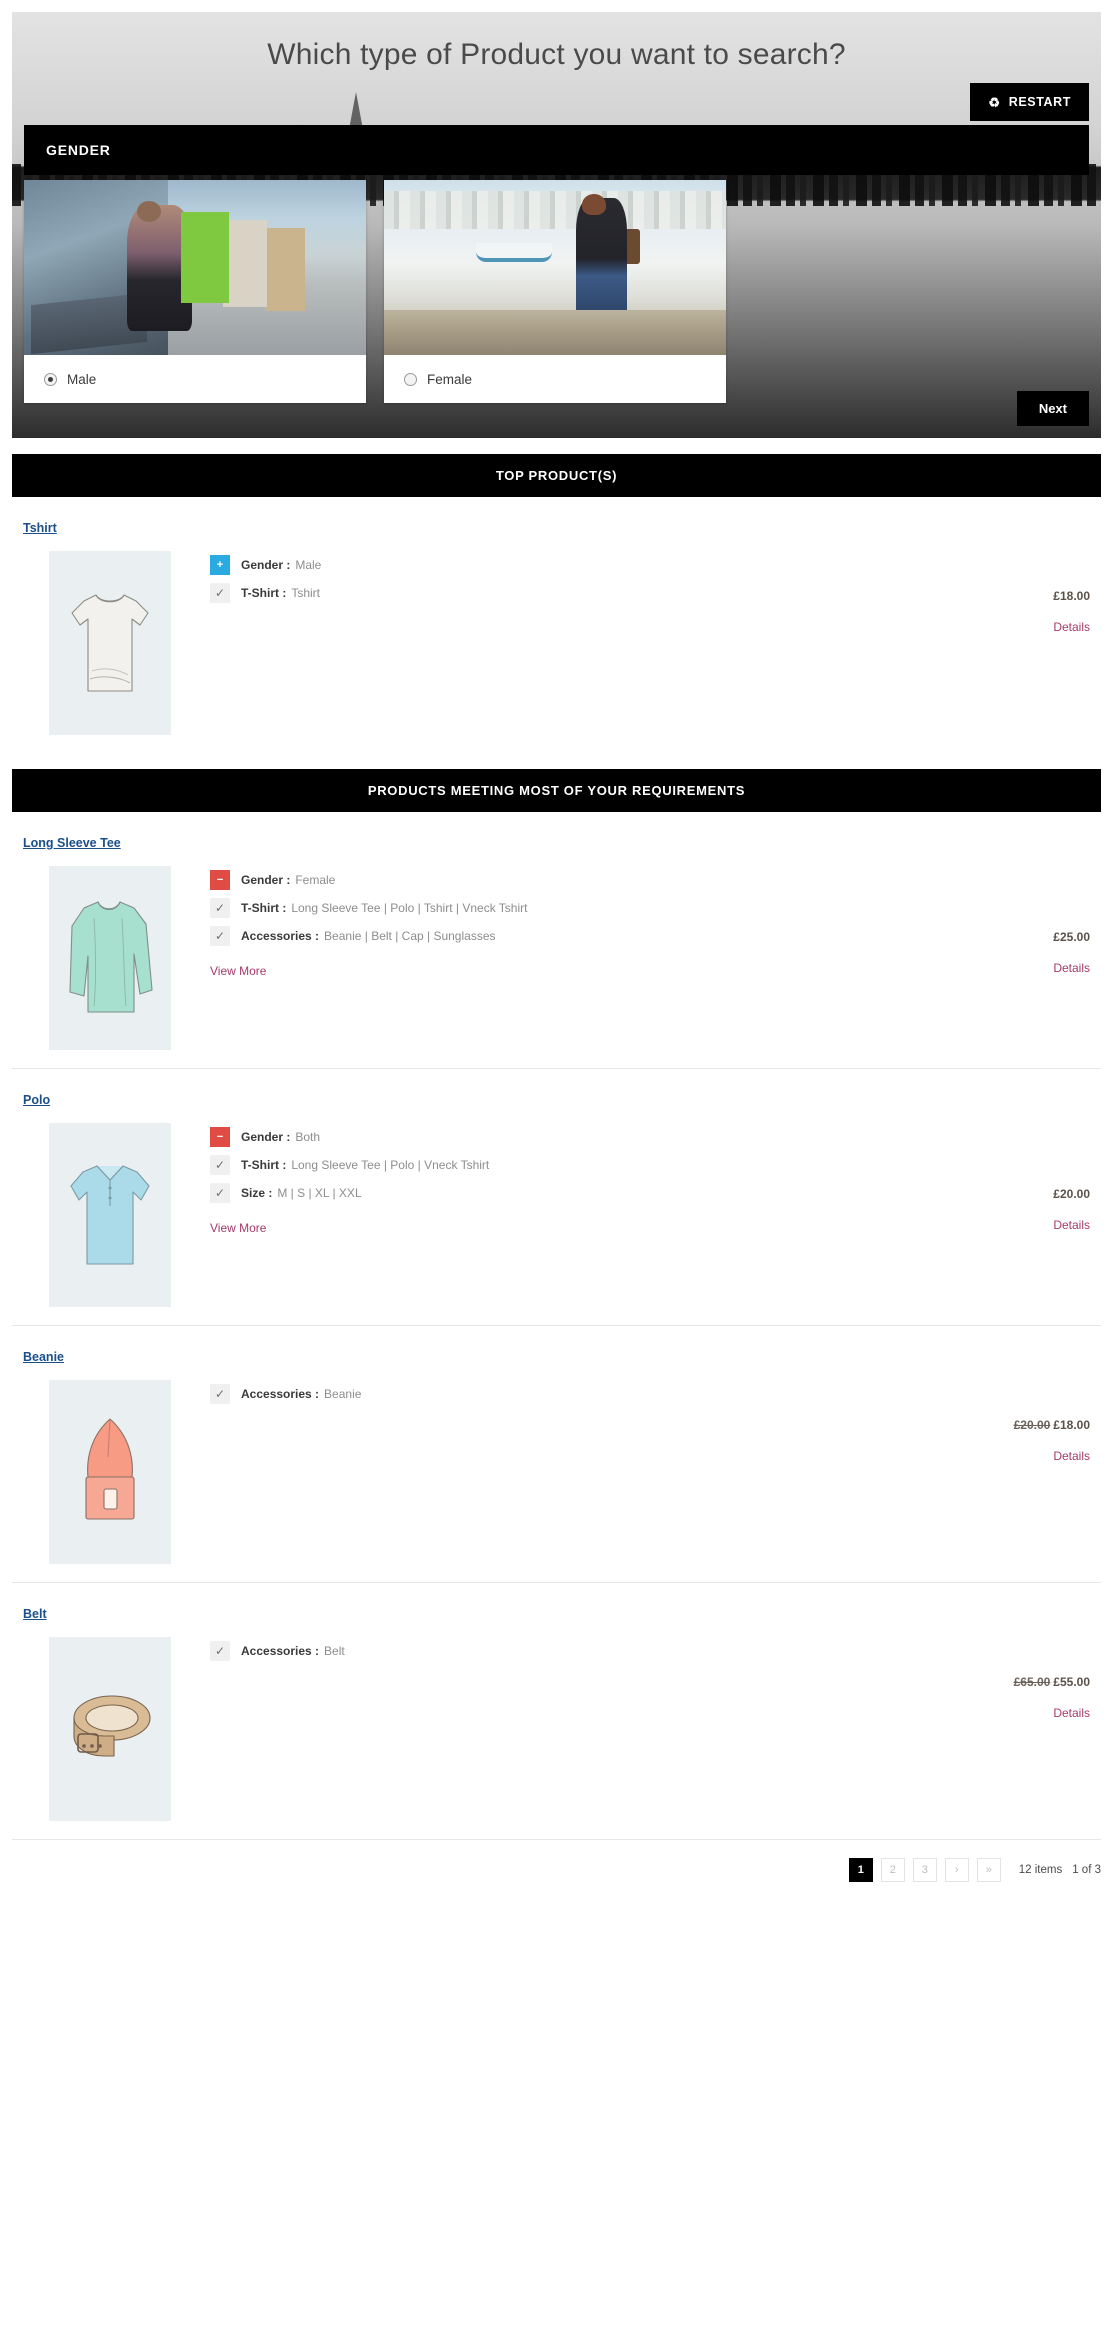 The height and width of the screenshot is (2333, 1113). I want to click on male-option-label-row: Male, so click(195, 379).